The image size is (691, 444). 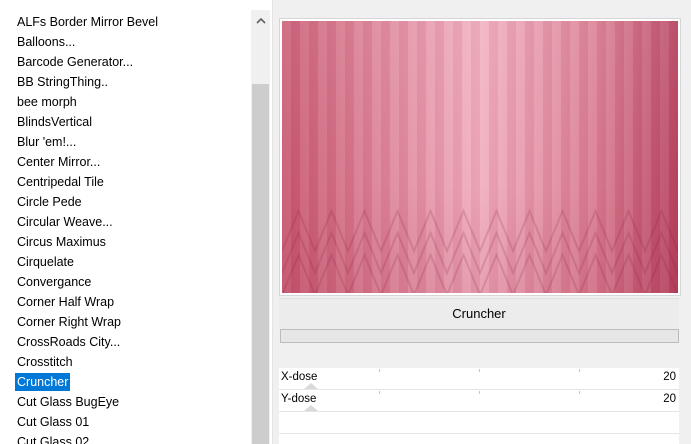 I want to click on filter-list-item-label: bee morph, so click(x=47, y=102).